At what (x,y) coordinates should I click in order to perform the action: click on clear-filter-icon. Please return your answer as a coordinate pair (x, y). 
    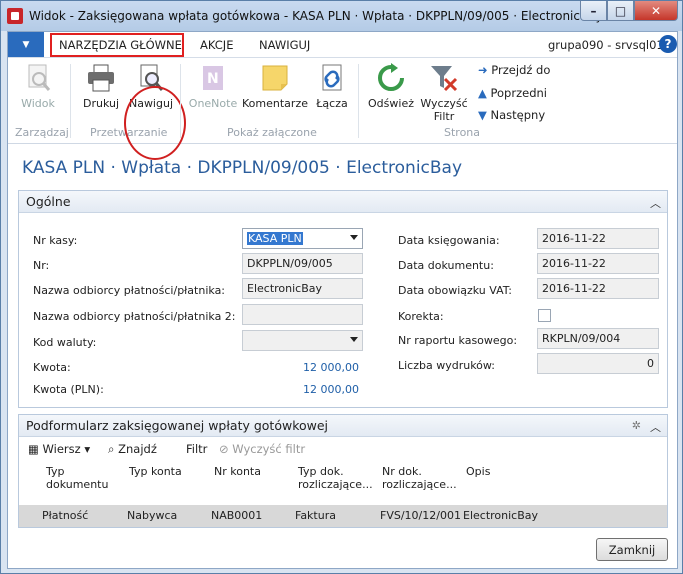
    Looking at the image, I should click on (444, 78).